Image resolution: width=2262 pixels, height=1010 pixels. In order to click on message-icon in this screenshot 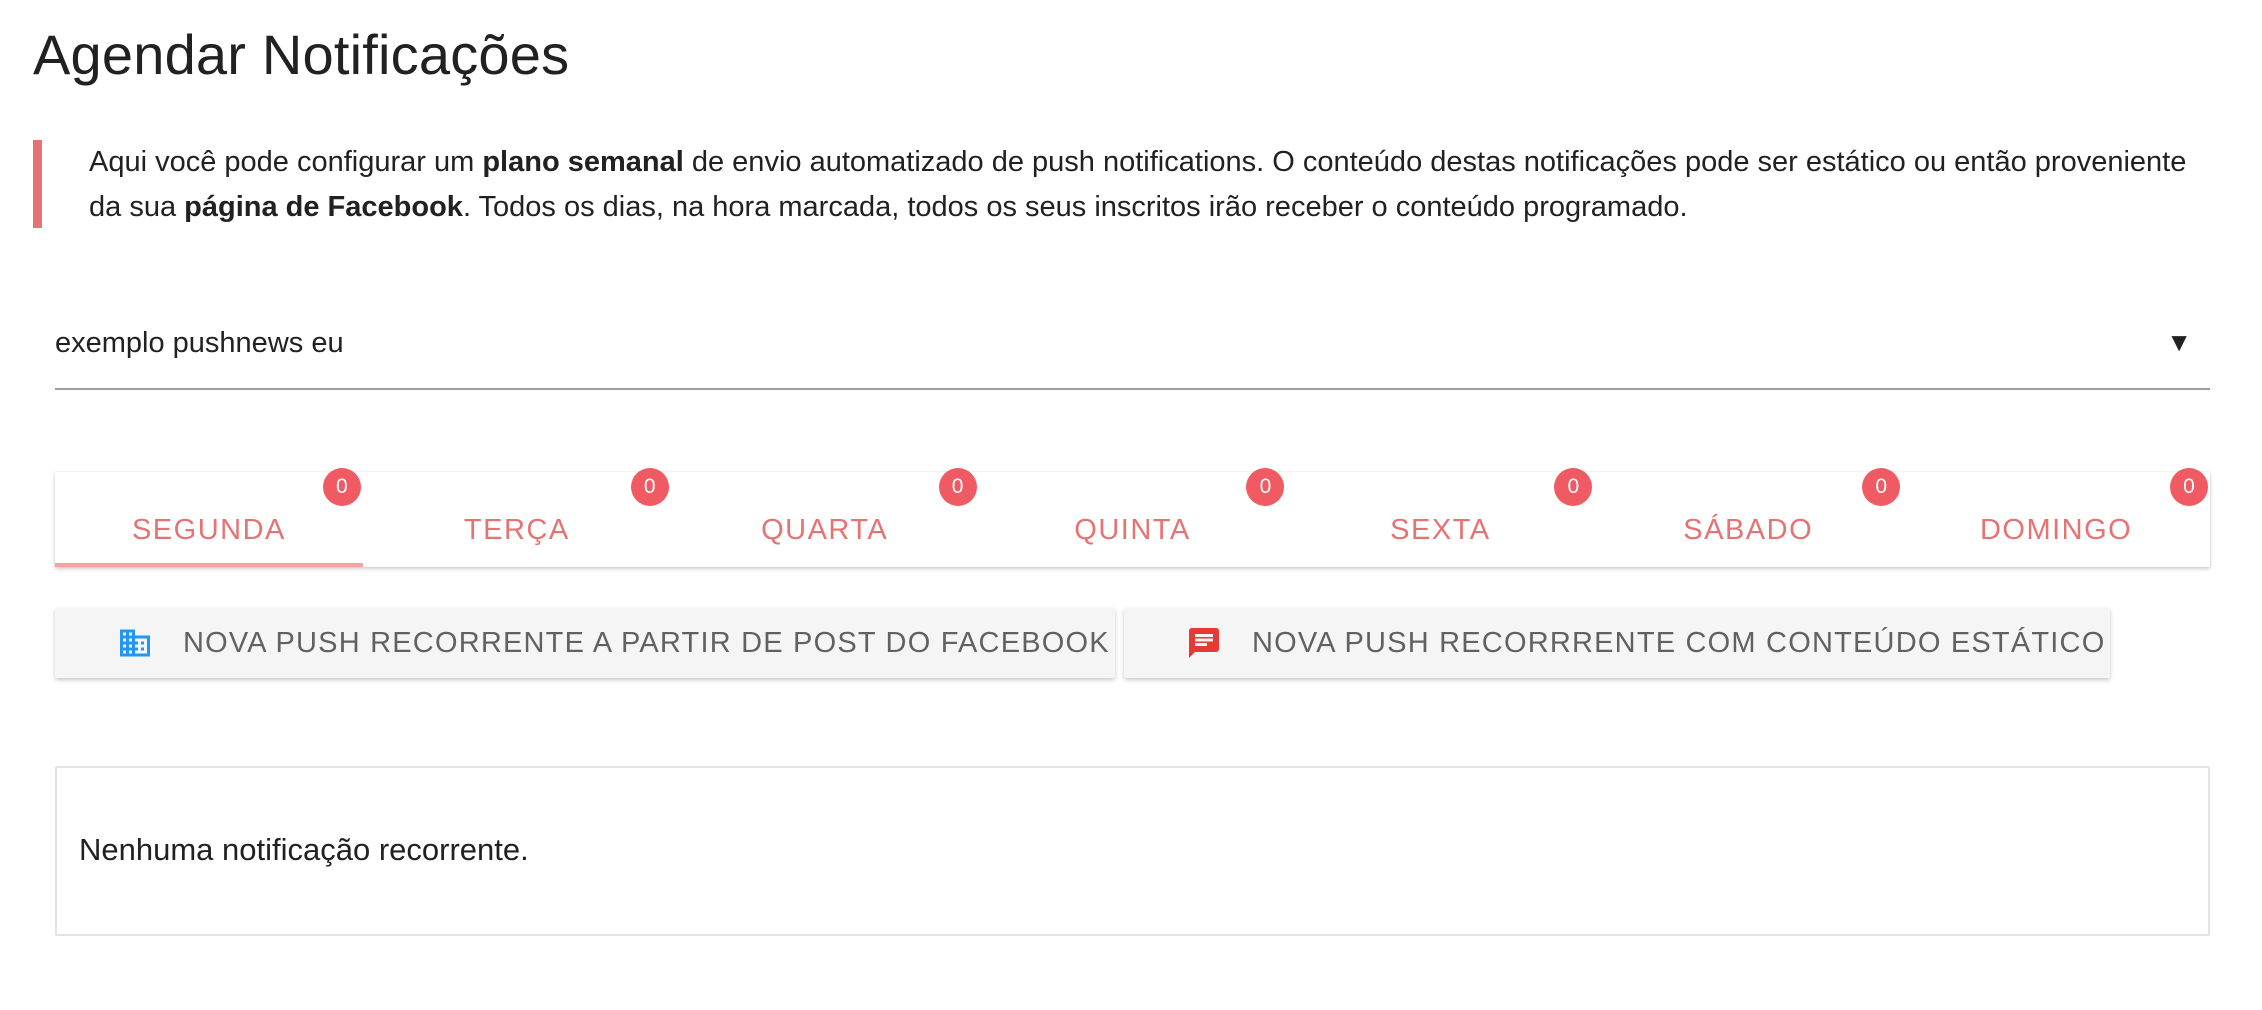, I will do `click(1204, 643)`.